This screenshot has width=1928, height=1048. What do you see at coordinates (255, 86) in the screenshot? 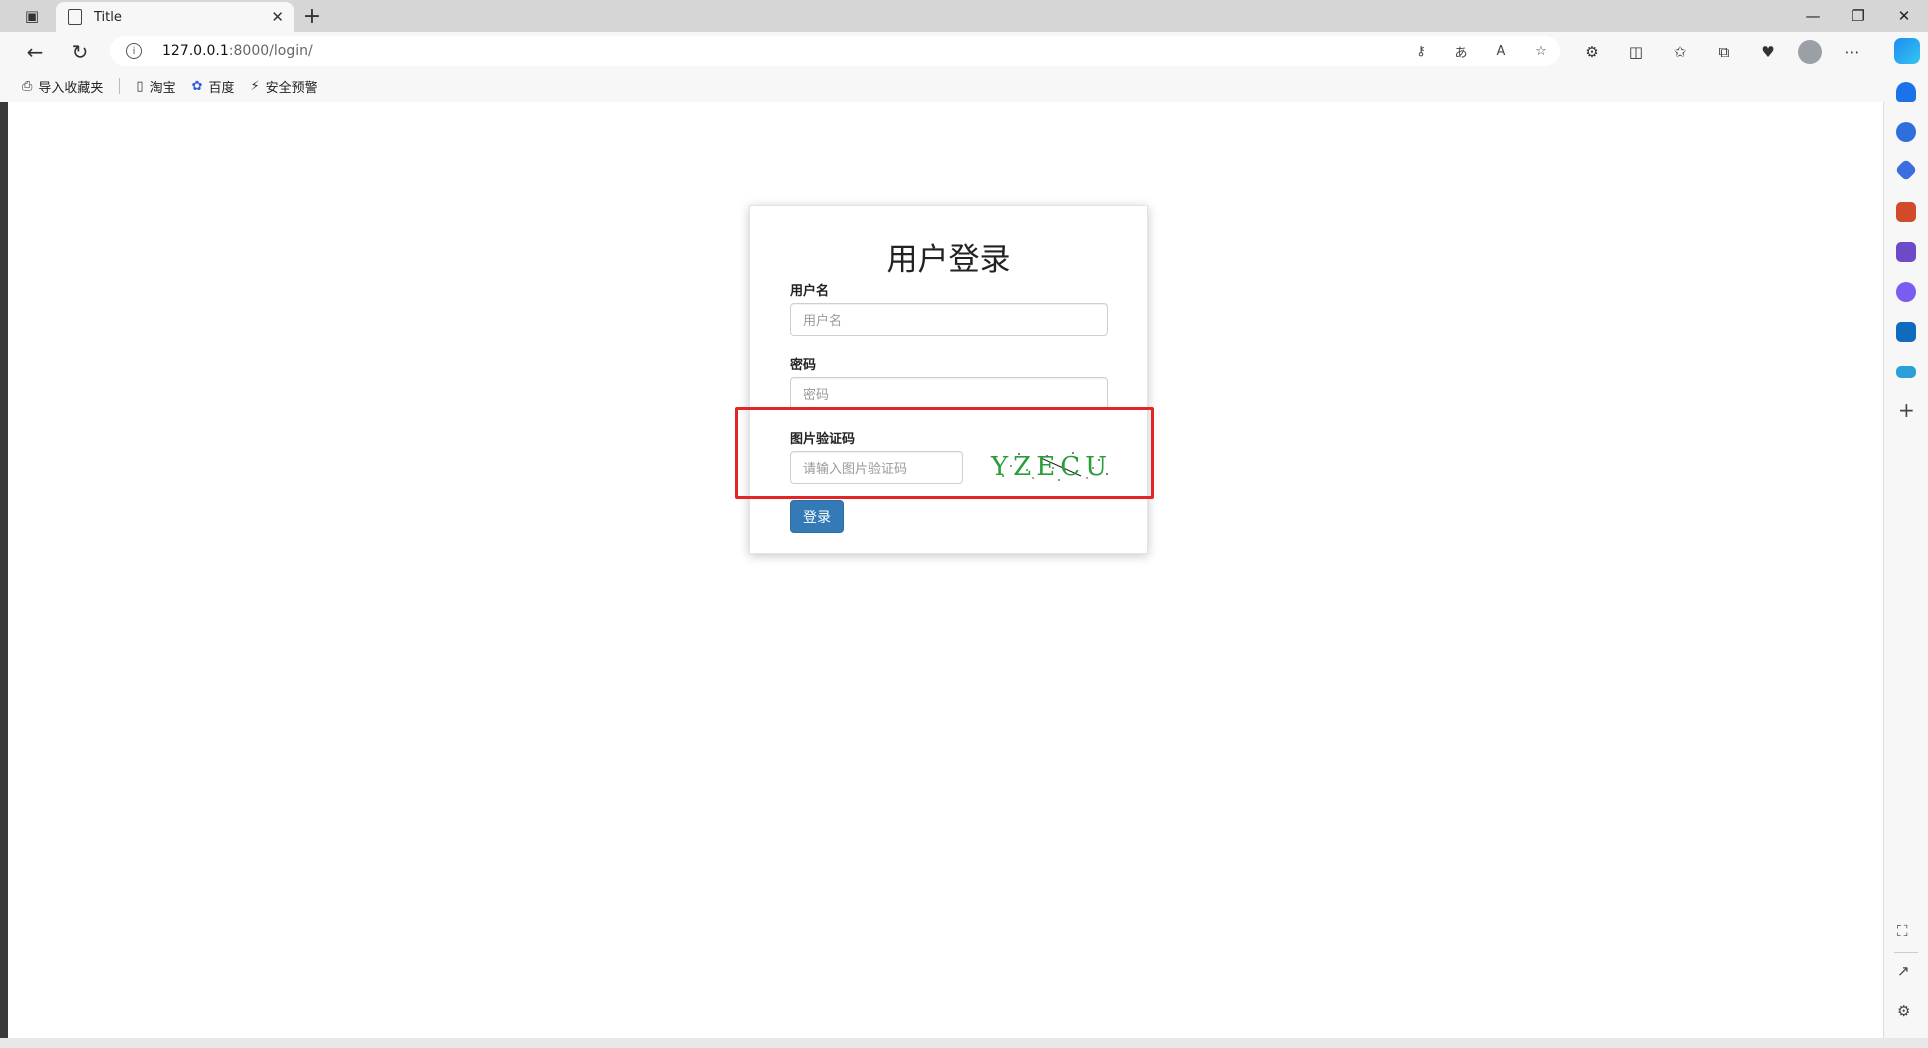
I see `security-alert-icon: ⚡` at bounding box center [255, 86].